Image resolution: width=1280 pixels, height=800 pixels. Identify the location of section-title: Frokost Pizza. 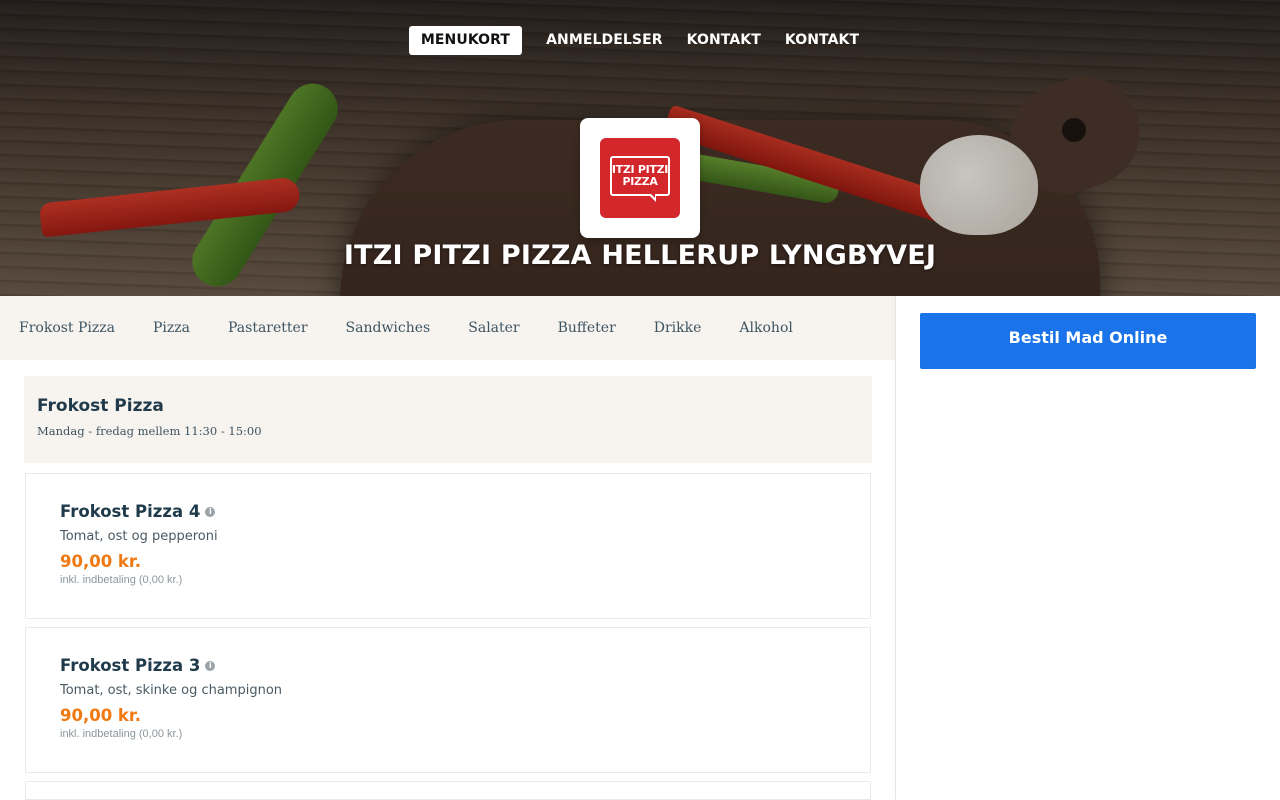
(100, 406).